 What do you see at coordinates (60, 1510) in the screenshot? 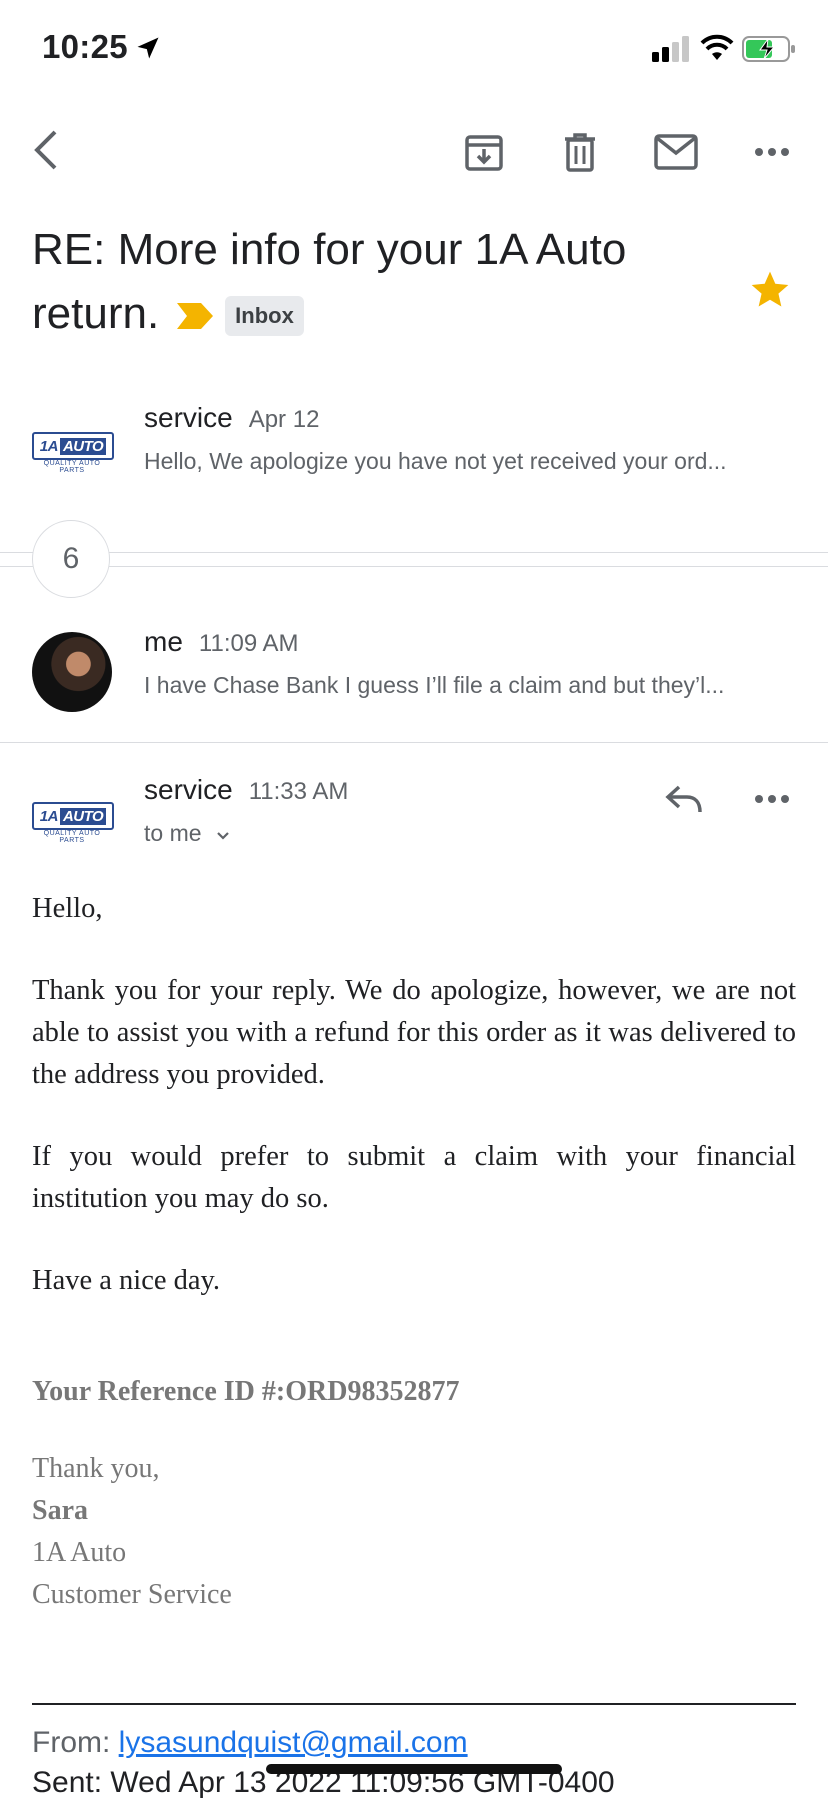
I see `signature-name: Sara` at bounding box center [60, 1510].